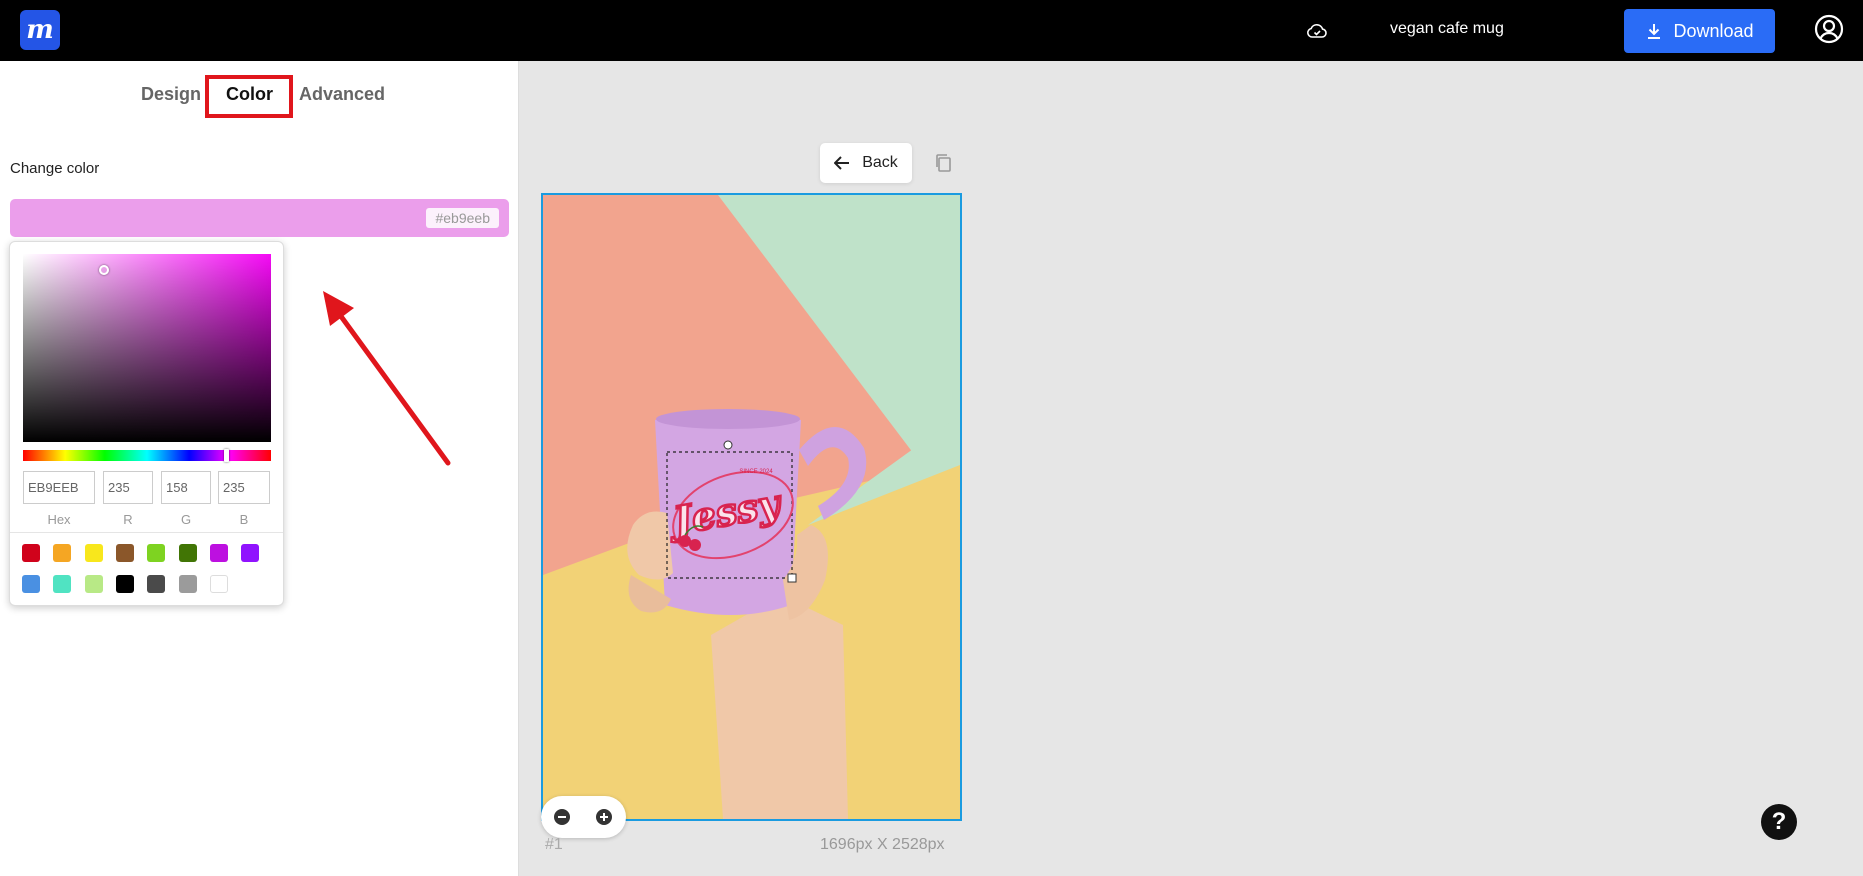  Describe the element at coordinates (1779, 822) in the screenshot. I see `help-button: ?` at that location.